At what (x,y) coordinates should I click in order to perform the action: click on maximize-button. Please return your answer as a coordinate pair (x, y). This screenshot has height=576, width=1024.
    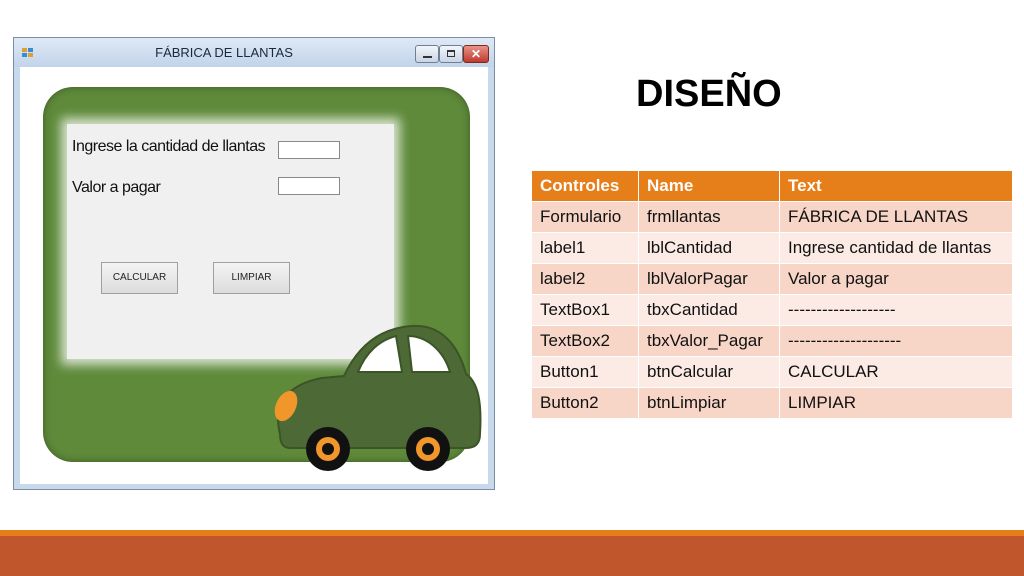
    Looking at the image, I should click on (451, 54).